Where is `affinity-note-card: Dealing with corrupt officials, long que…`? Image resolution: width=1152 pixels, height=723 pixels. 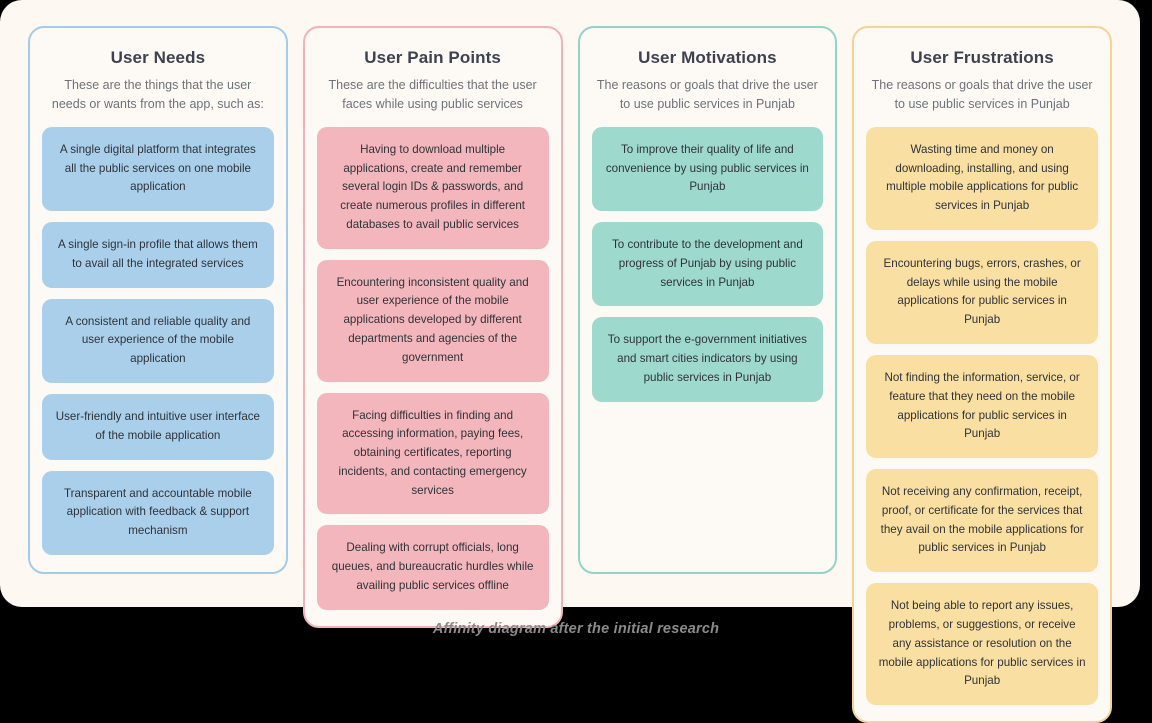 affinity-note-card: Dealing with corrupt officials, long que… is located at coordinates (432, 567).